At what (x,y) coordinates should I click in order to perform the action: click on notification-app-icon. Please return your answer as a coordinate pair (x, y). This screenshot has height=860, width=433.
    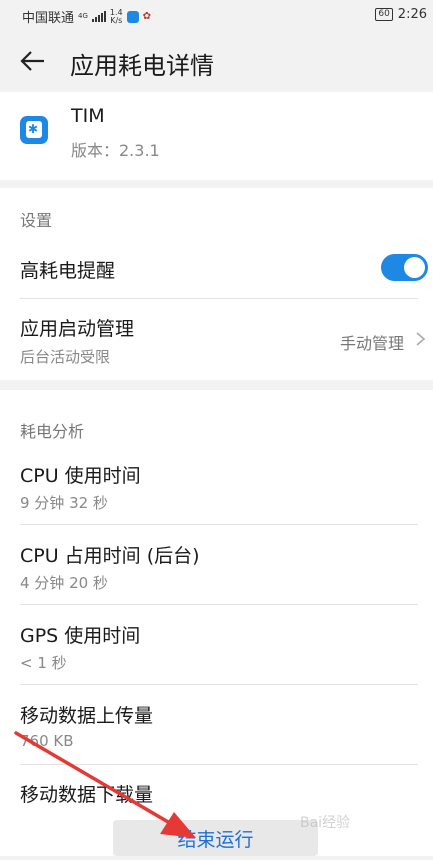
    Looking at the image, I should click on (132, 16).